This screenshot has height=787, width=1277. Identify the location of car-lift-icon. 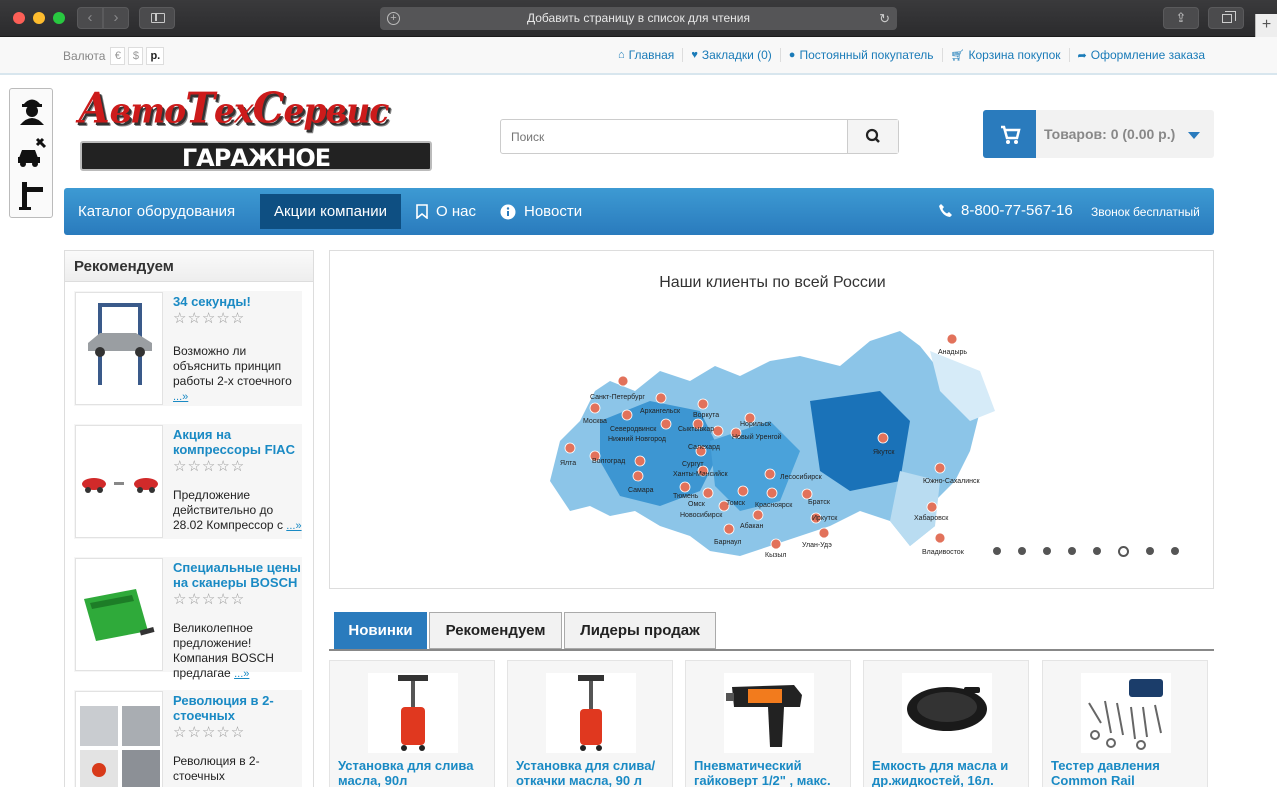
(32, 195).